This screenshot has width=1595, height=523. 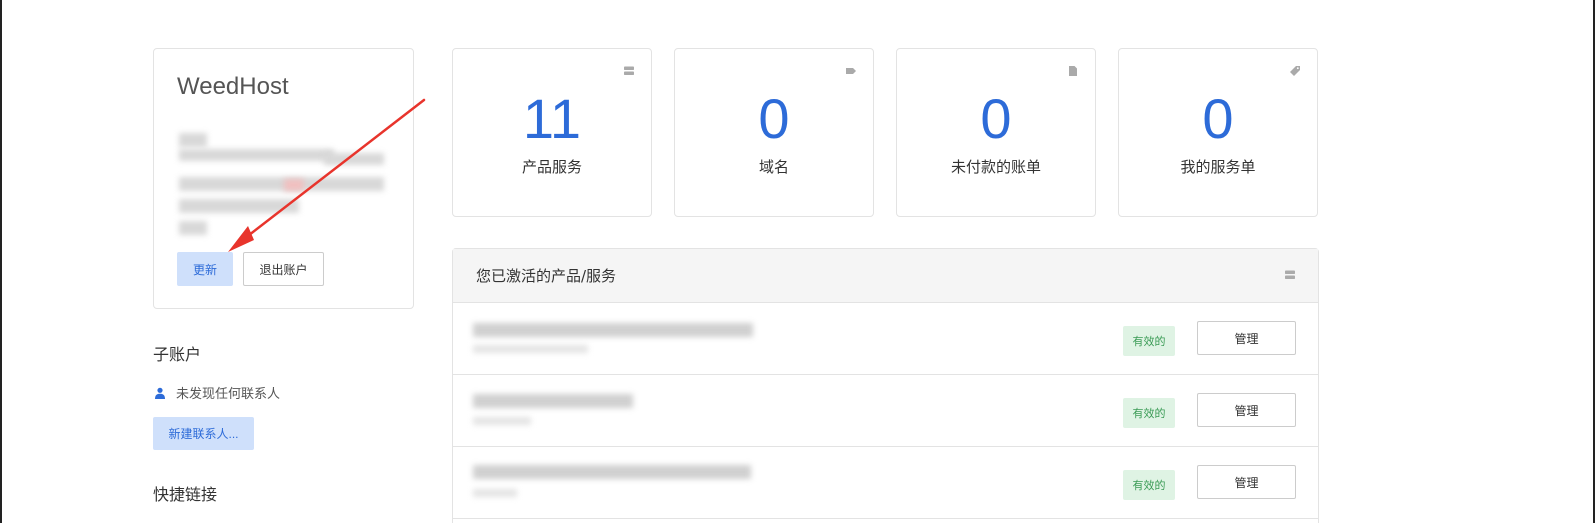 What do you see at coordinates (551, 167) in the screenshot?
I see `stat-label: 产品服务` at bounding box center [551, 167].